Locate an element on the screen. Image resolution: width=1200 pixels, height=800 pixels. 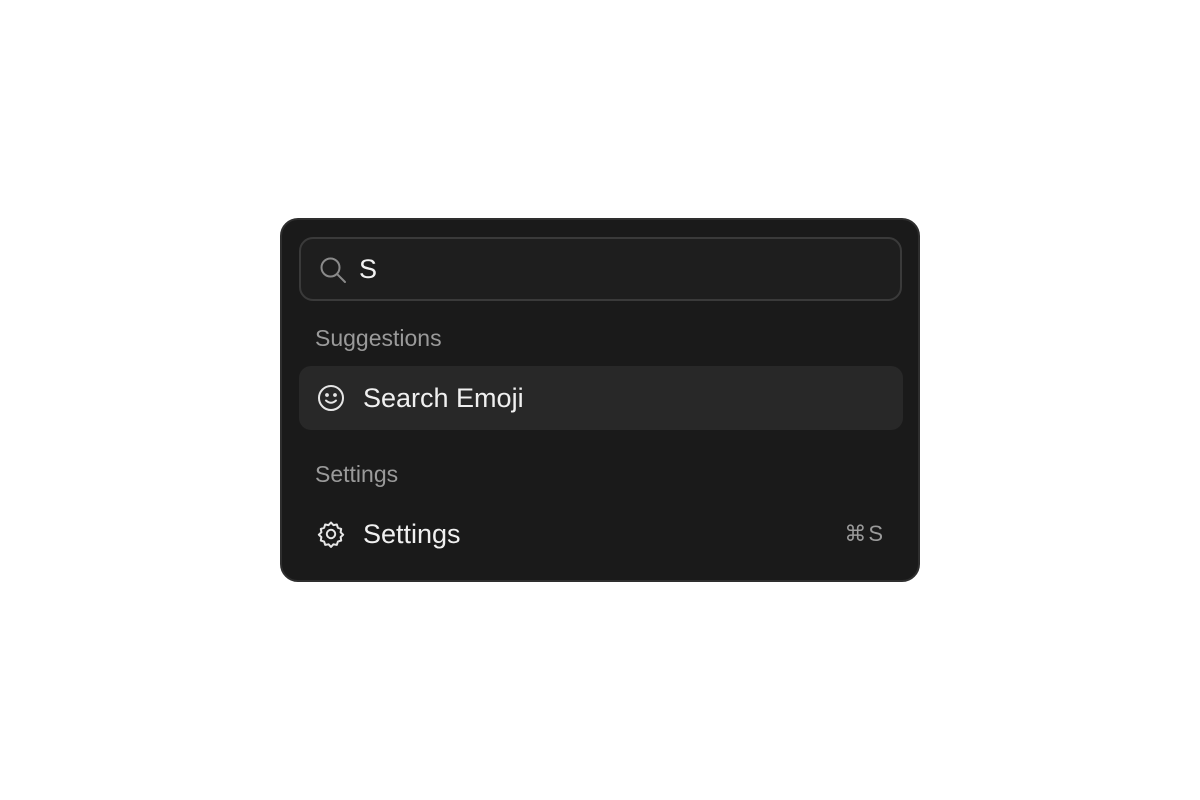
command-item-search-emoji: Search Emoji is located at coordinates (601, 398).